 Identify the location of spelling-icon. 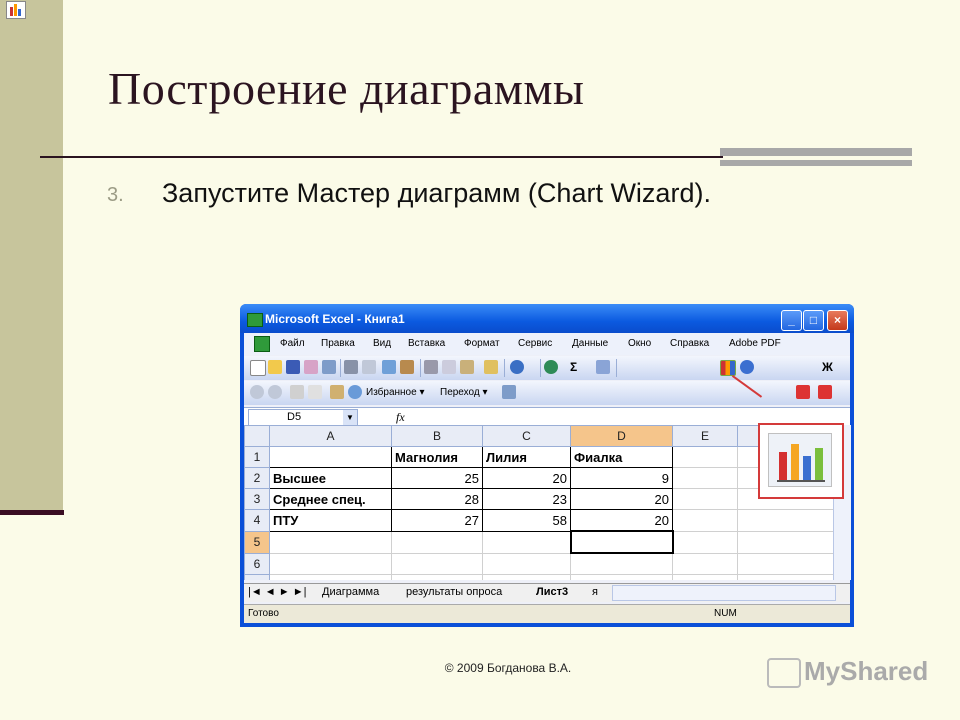
(389, 367).